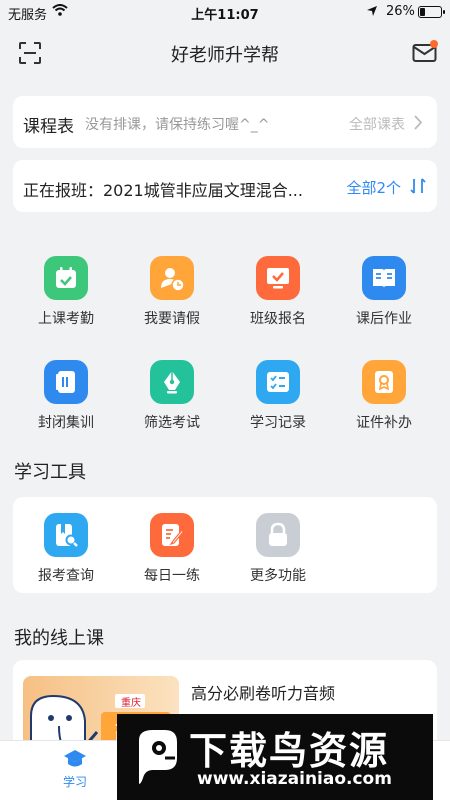 This screenshot has width=450, height=800. I want to click on tool-item-daily-practice: 每日一练, so click(172, 549).